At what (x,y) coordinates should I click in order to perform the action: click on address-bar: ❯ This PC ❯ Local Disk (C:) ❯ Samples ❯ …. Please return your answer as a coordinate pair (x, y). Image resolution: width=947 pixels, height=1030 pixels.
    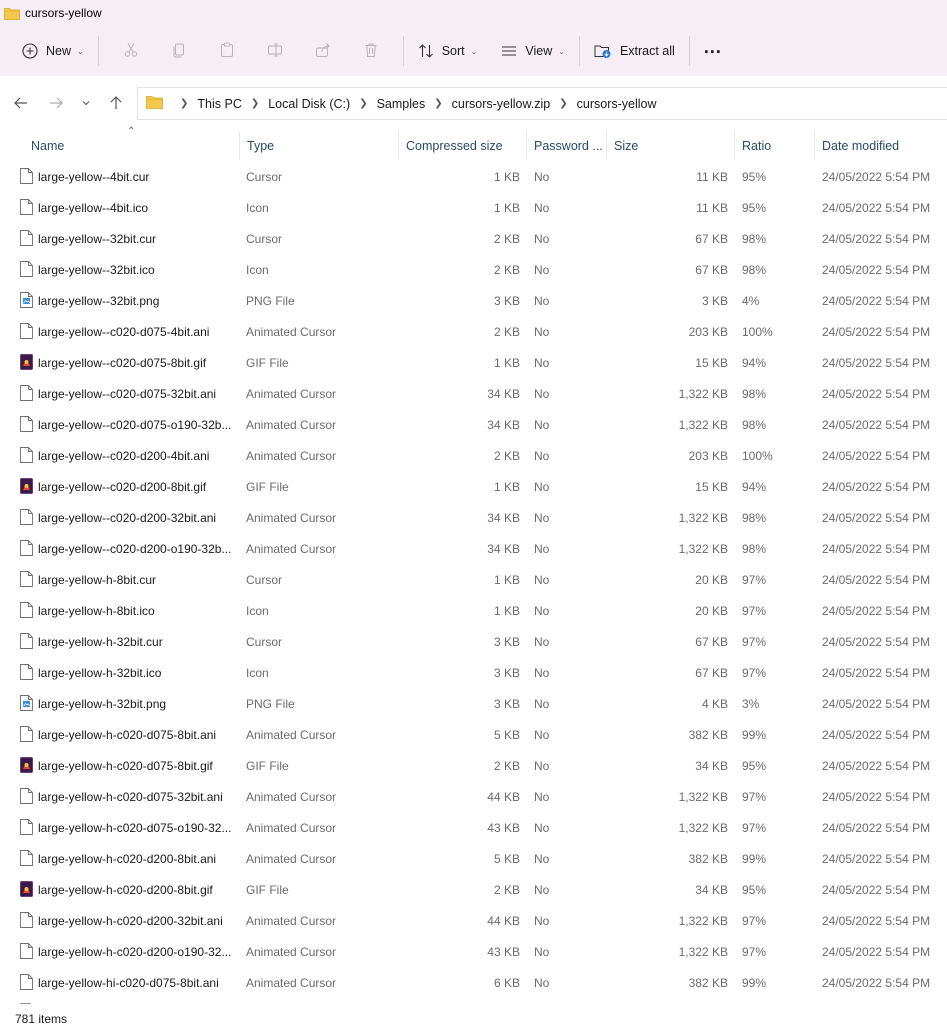
    Looking at the image, I should click on (542, 103).